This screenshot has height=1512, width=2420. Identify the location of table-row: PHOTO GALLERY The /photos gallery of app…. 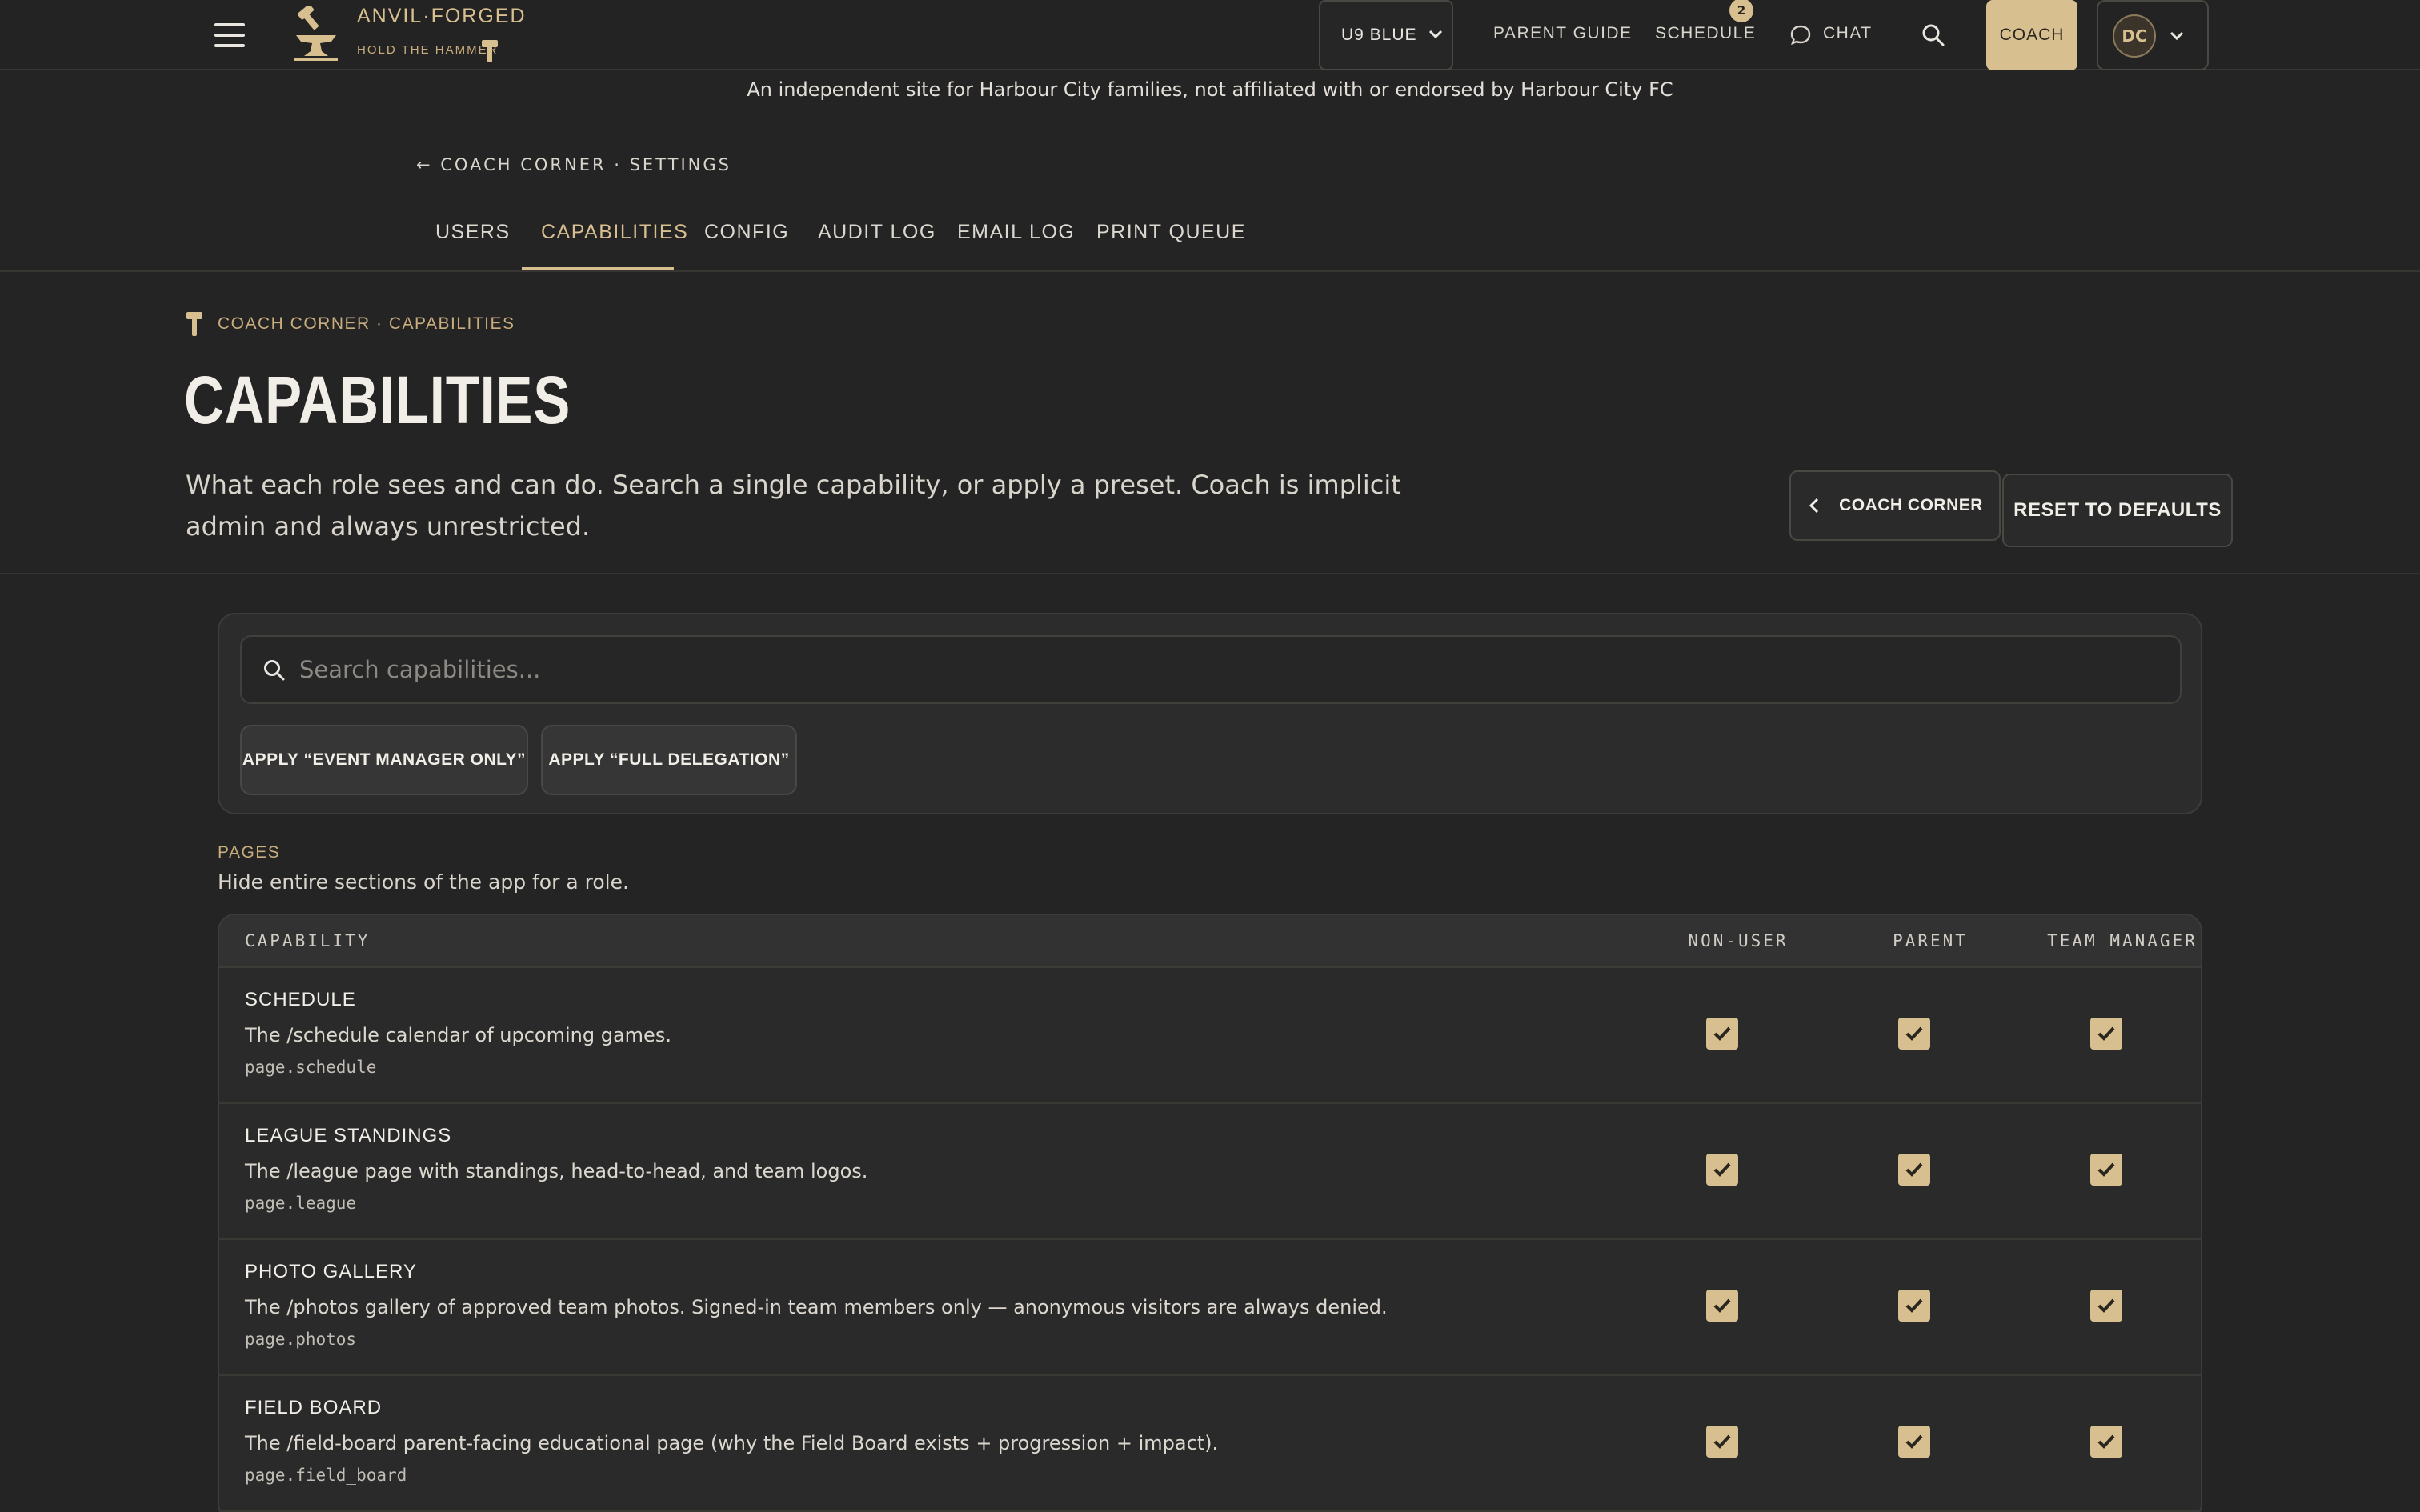
(1210, 1308).